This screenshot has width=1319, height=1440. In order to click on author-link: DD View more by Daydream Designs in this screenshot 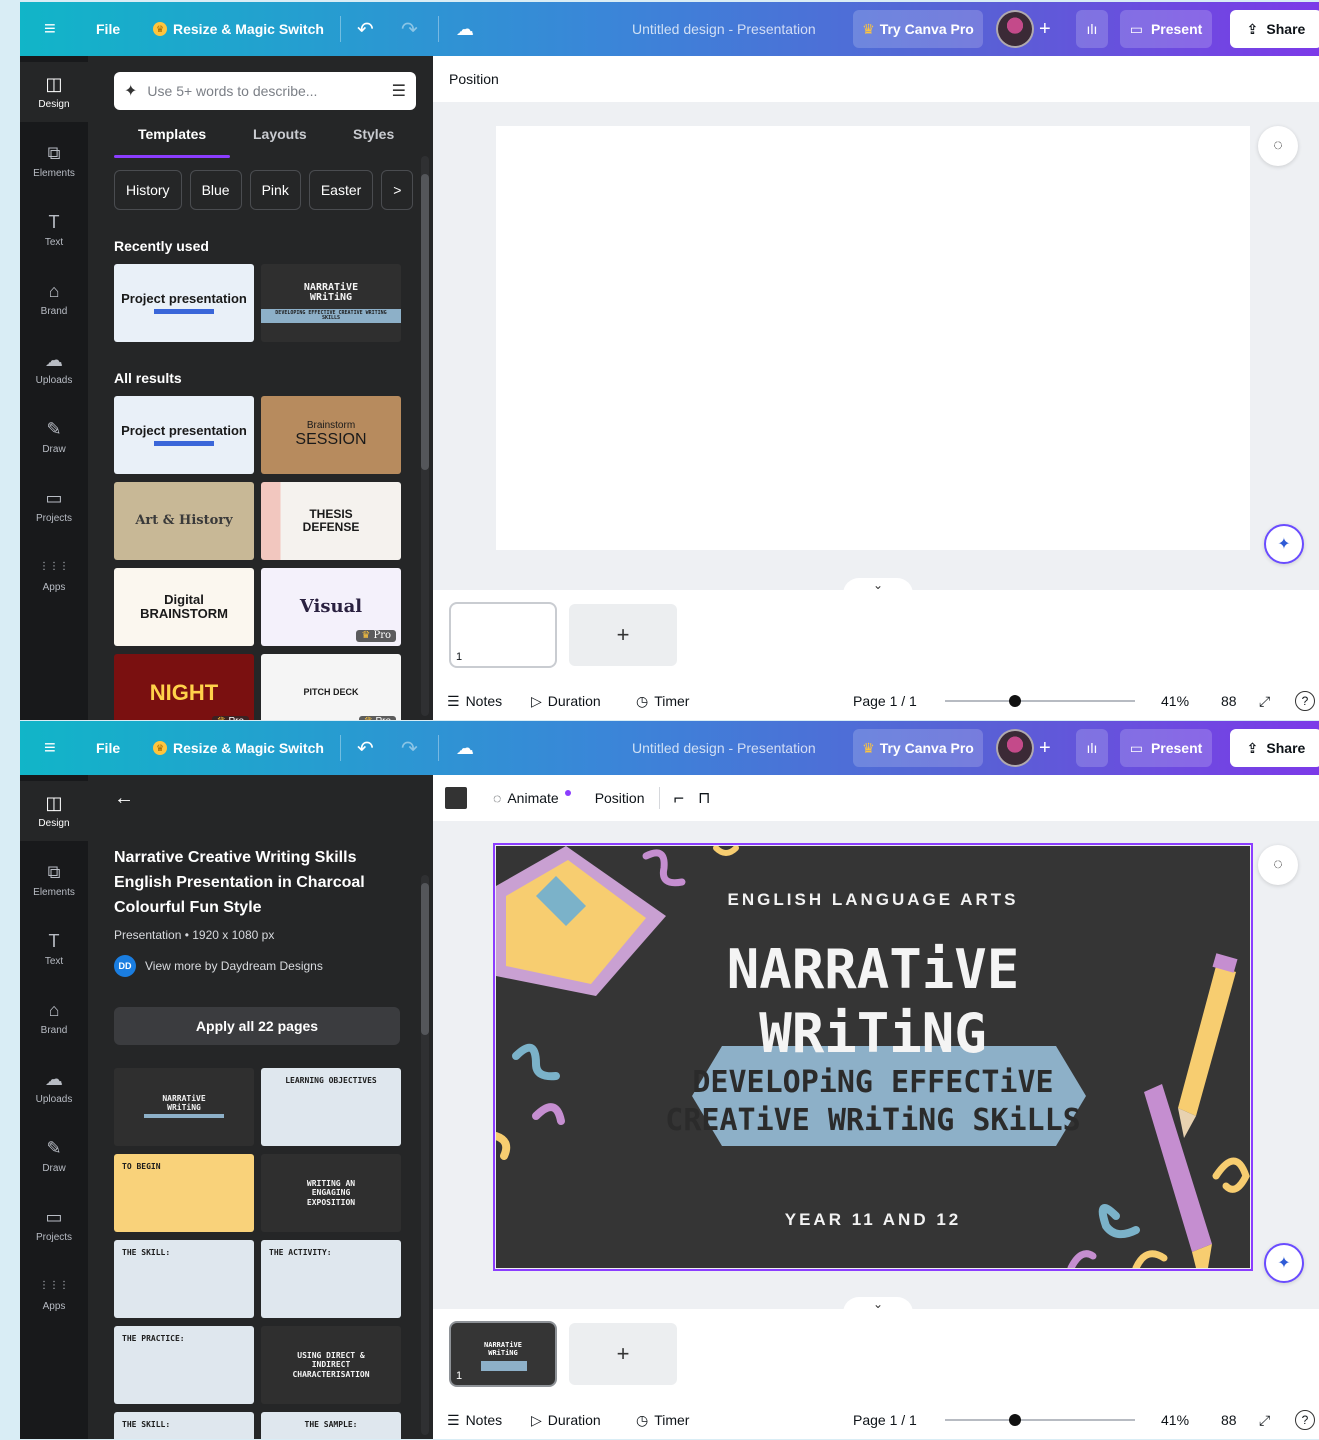, I will do `click(218, 966)`.